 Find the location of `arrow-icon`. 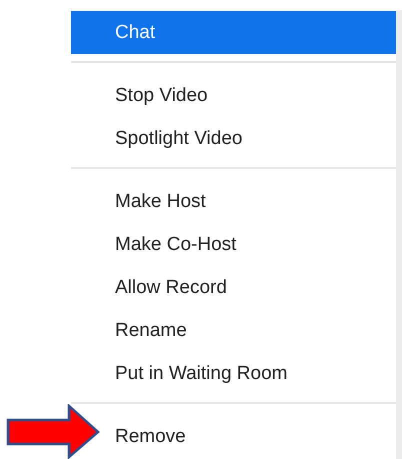

arrow-icon is located at coordinates (53, 431).